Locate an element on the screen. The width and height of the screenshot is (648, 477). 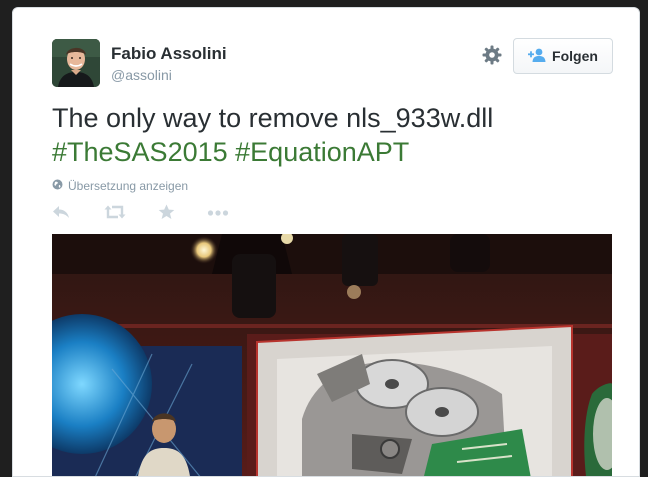
hashtag-link: #EquationAPT is located at coordinates (322, 152).